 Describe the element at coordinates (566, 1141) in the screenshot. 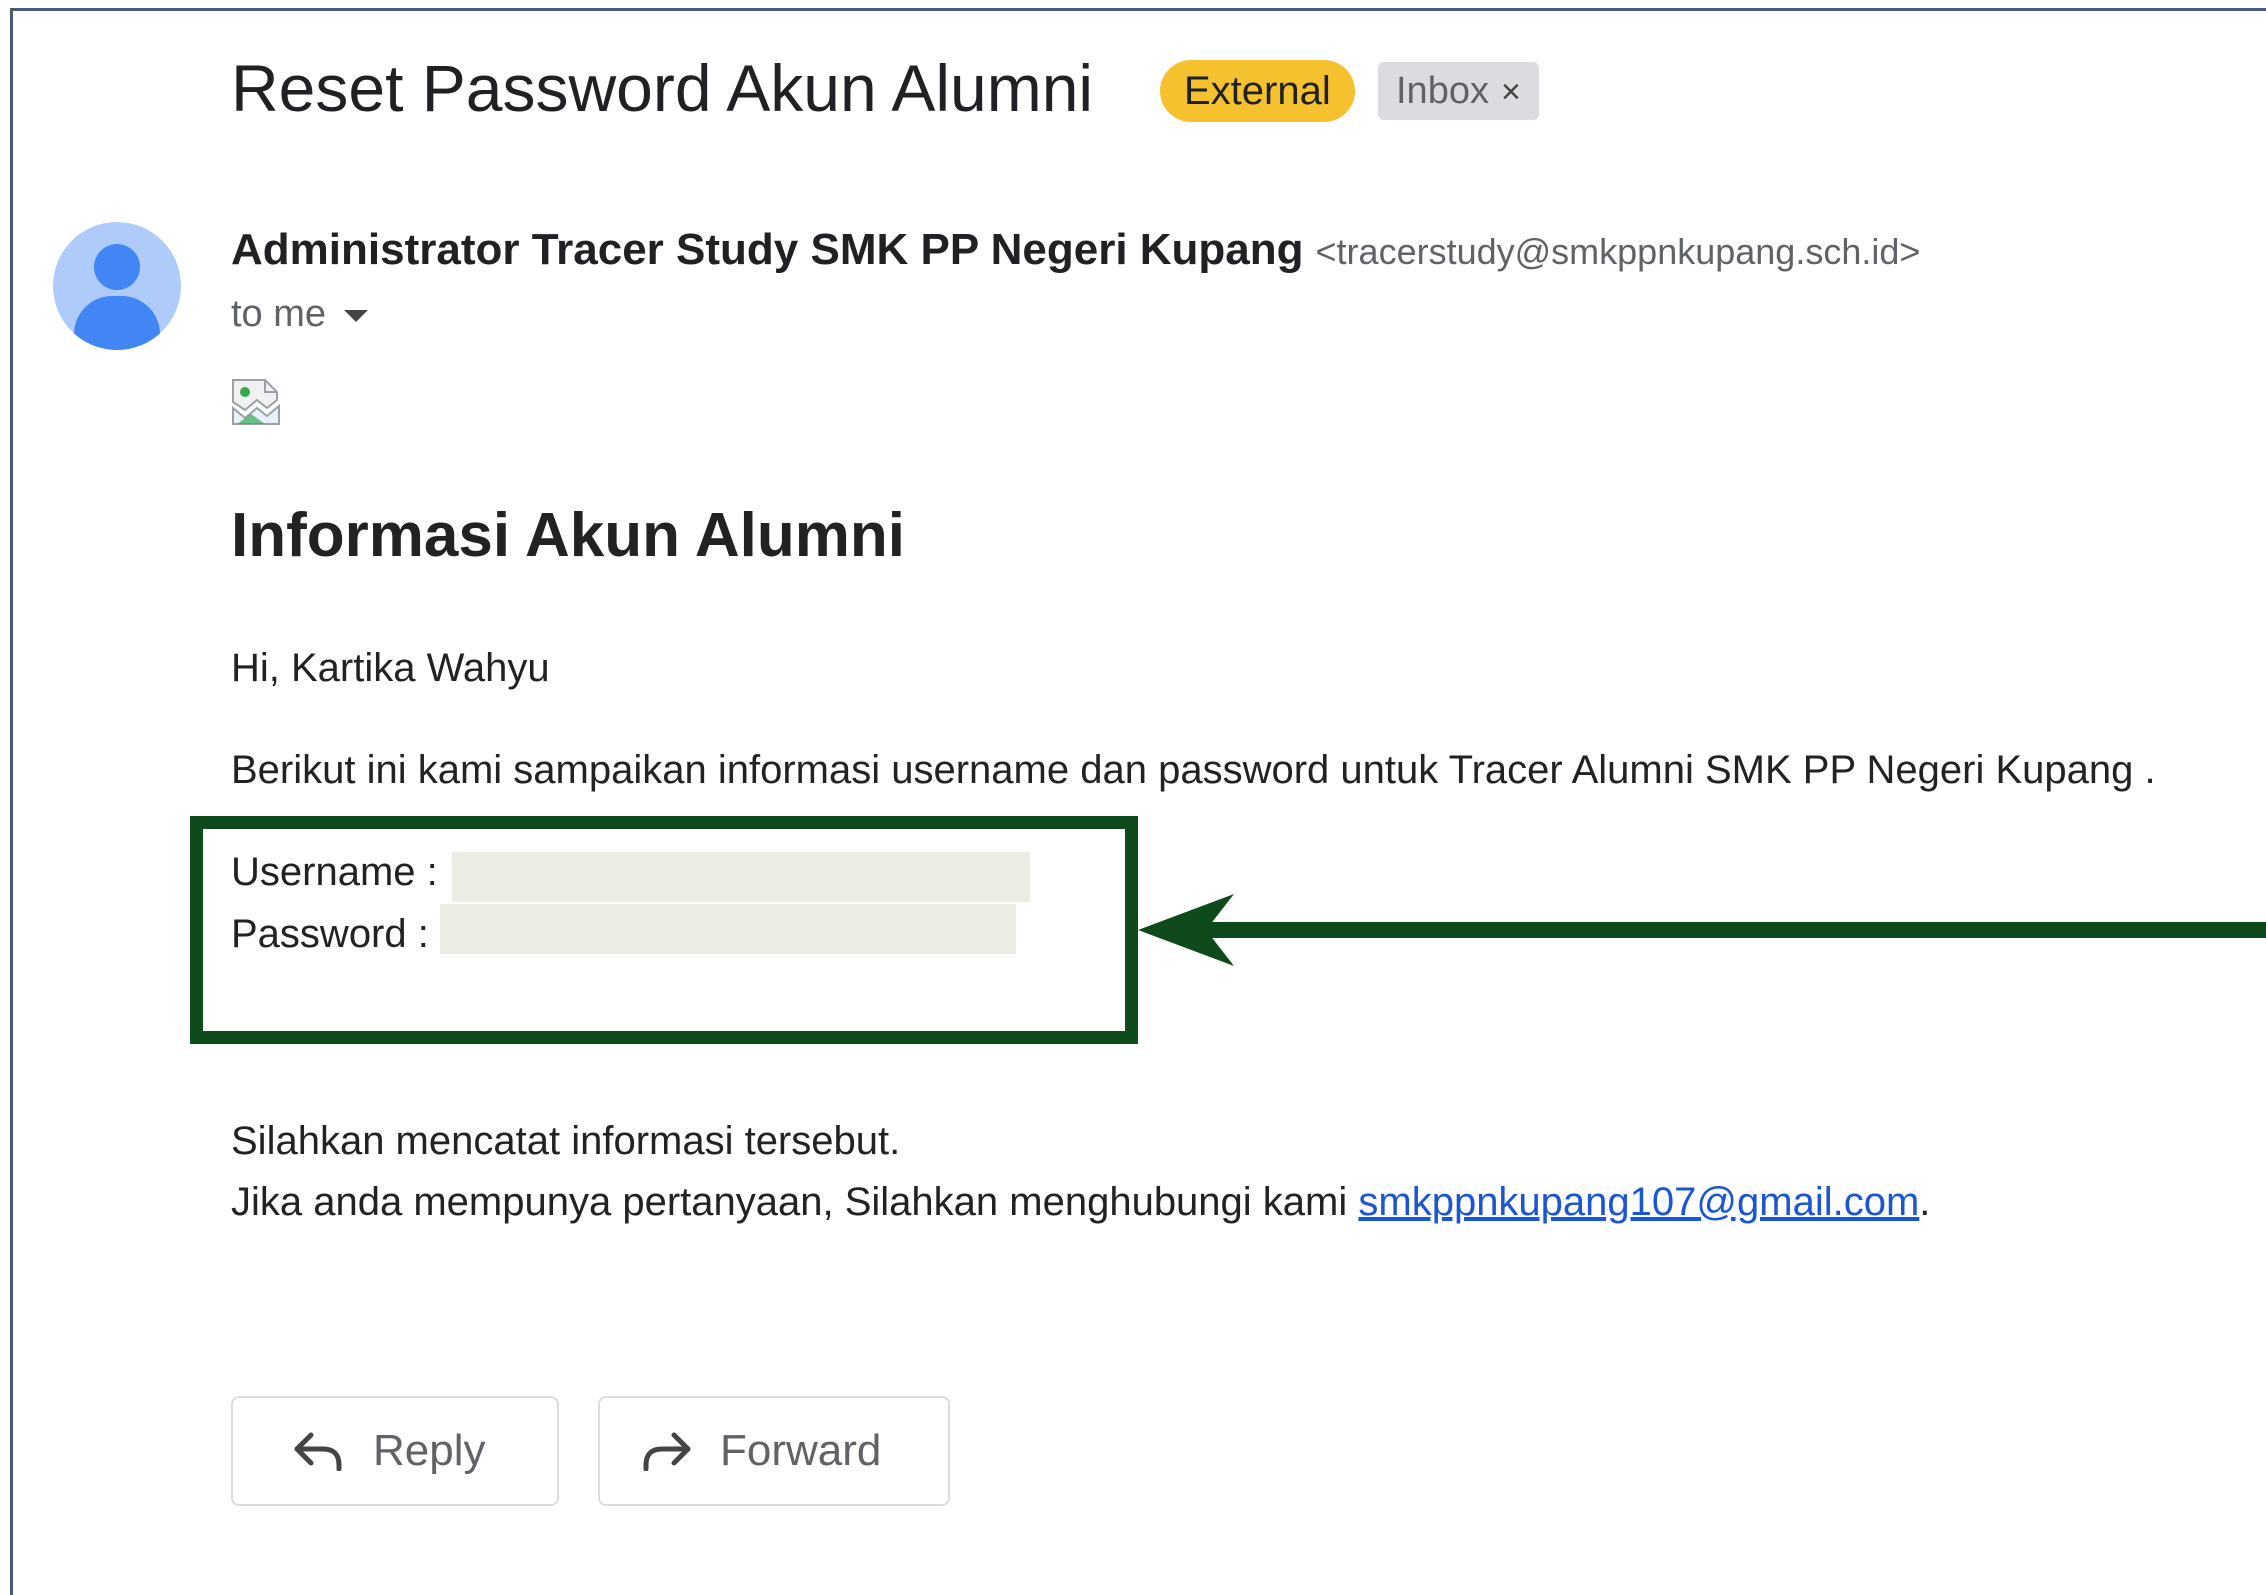

I see `note-text: Silahkan mencatat informasi tersebut.` at that location.